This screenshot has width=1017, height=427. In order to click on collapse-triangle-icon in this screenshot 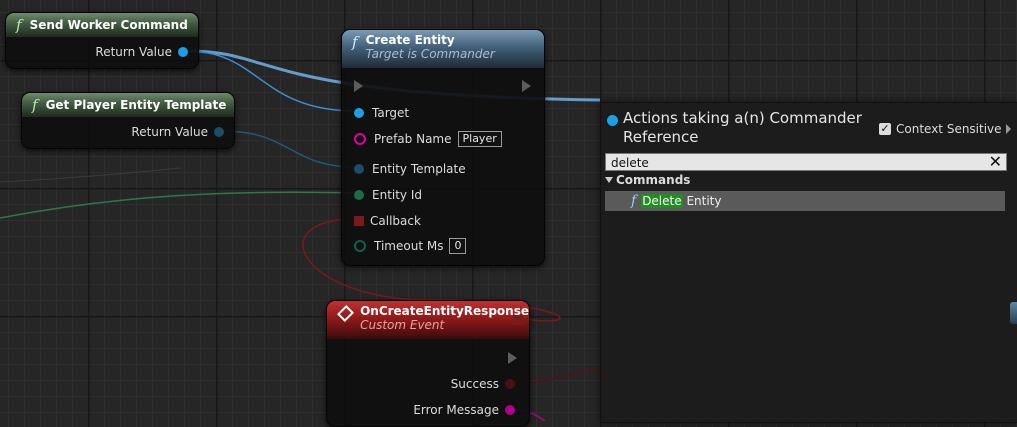, I will do `click(609, 180)`.